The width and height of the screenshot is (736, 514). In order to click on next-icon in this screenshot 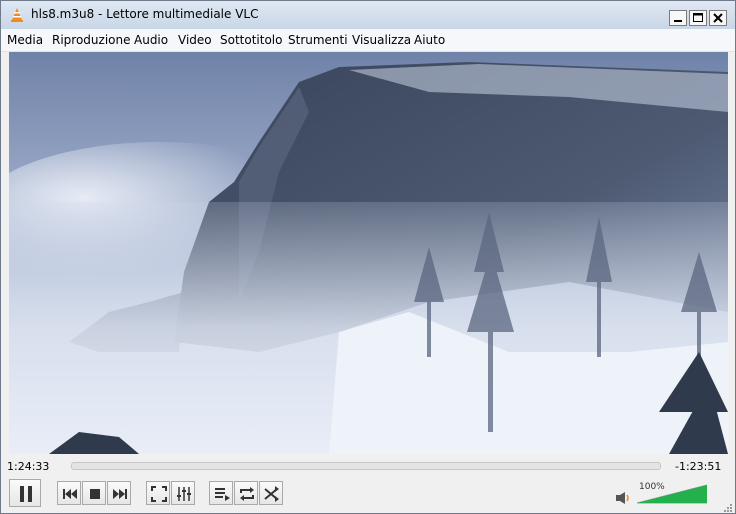, I will do `click(120, 494)`.